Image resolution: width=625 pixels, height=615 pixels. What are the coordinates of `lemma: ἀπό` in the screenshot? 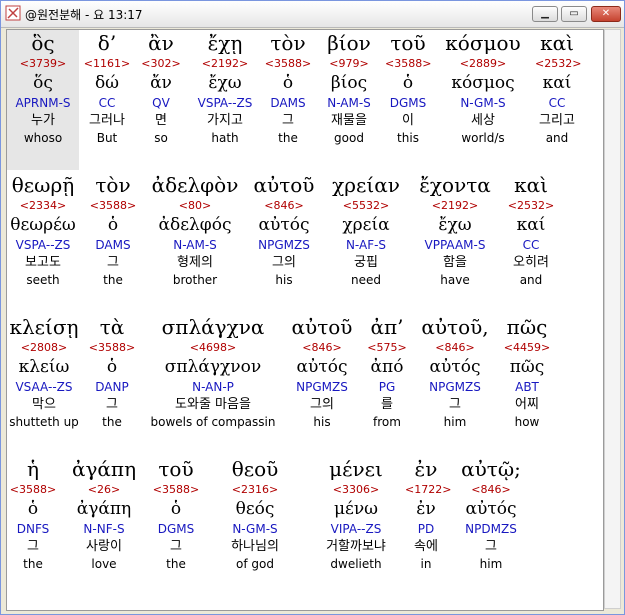 It's located at (387, 367).